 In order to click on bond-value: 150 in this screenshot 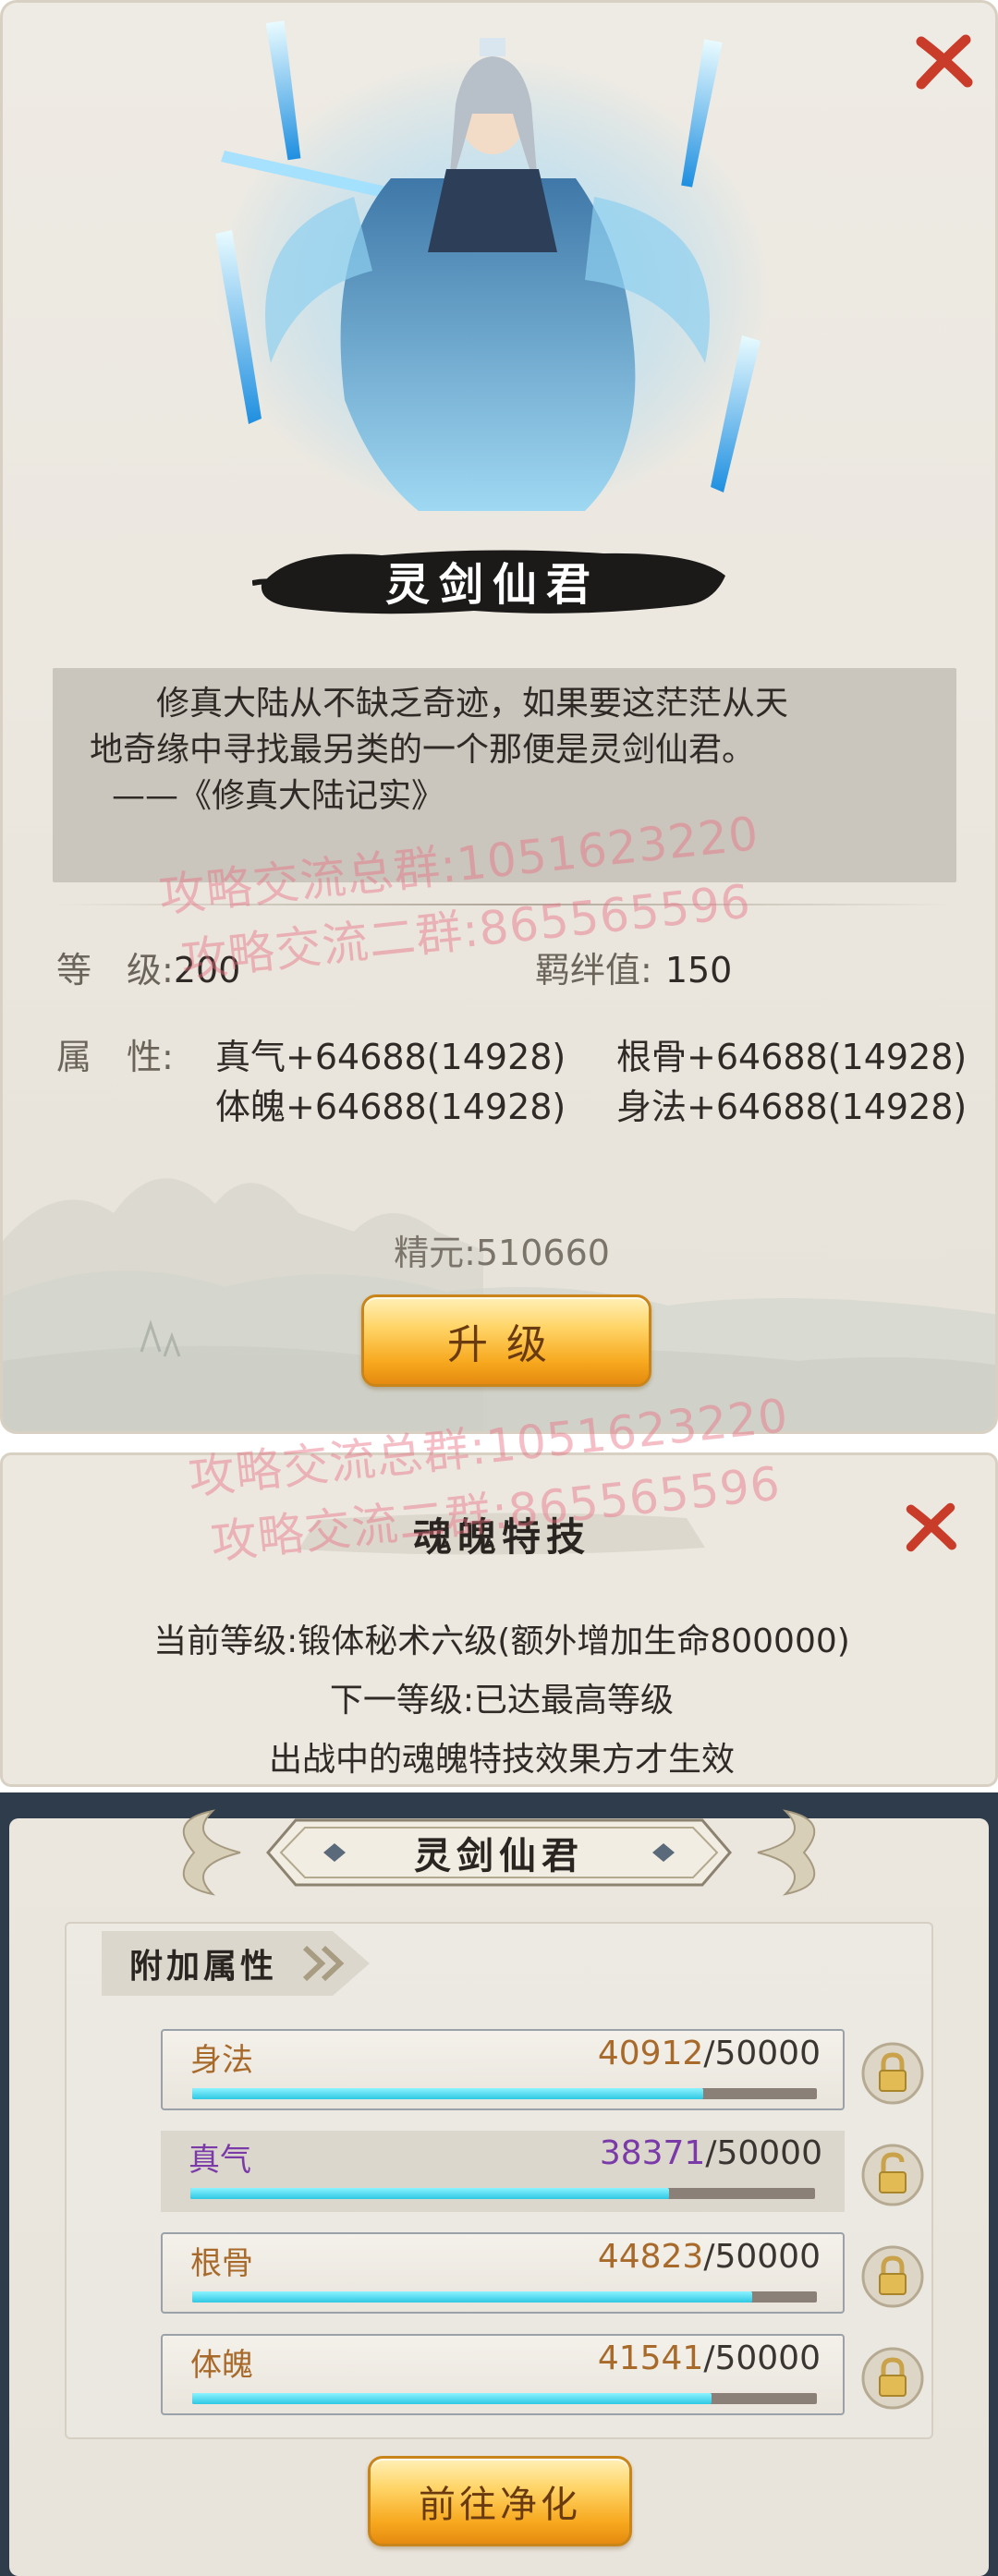, I will do `click(698, 970)`.